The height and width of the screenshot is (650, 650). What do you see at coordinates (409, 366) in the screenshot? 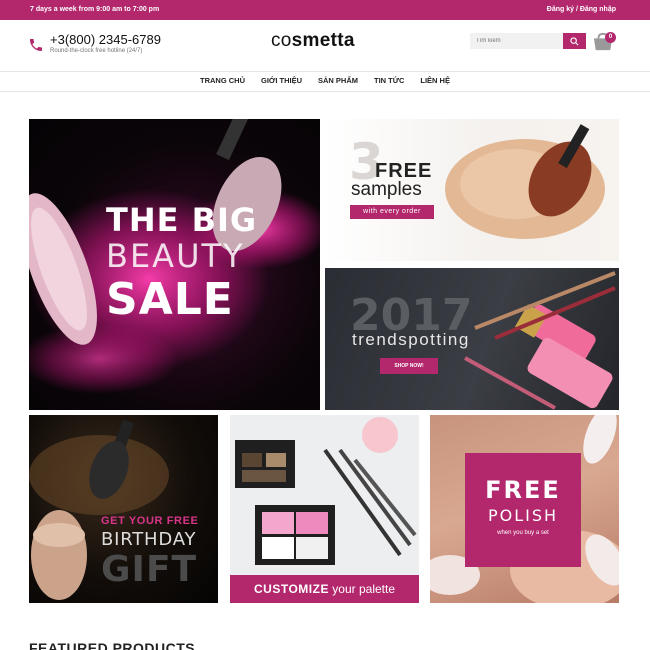
I see `shop-now-button: SHOP NOW!` at bounding box center [409, 366].